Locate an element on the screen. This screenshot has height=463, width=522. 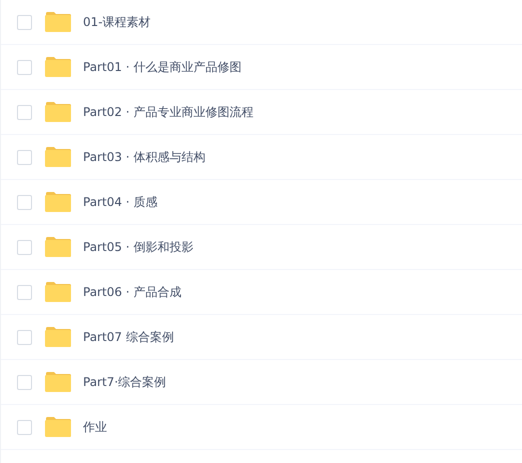
folder-name: Part03 · 体积感与结构 is located at coordinates (144, 157).